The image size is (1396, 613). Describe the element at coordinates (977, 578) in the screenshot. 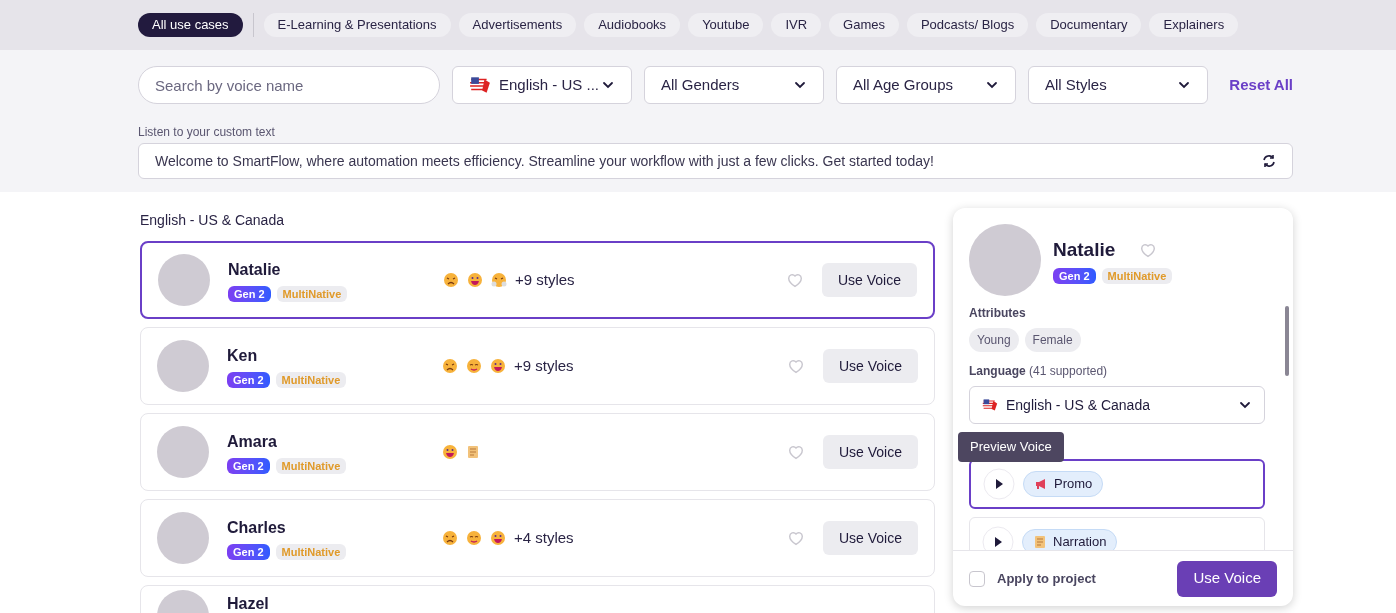

I see `checkbox` at that location.